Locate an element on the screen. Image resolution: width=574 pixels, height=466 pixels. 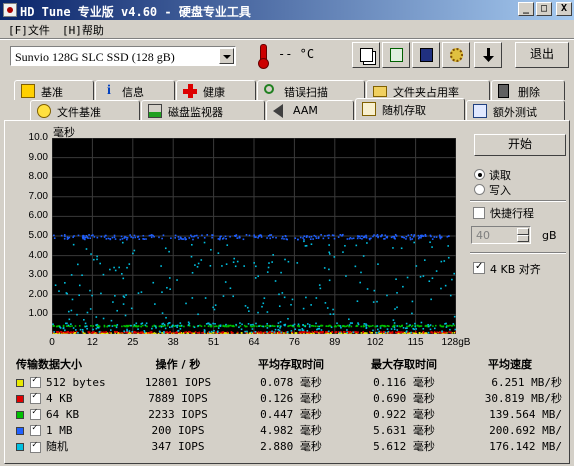
menu-help: [H]帮助 is located at coordinates (83, 30).